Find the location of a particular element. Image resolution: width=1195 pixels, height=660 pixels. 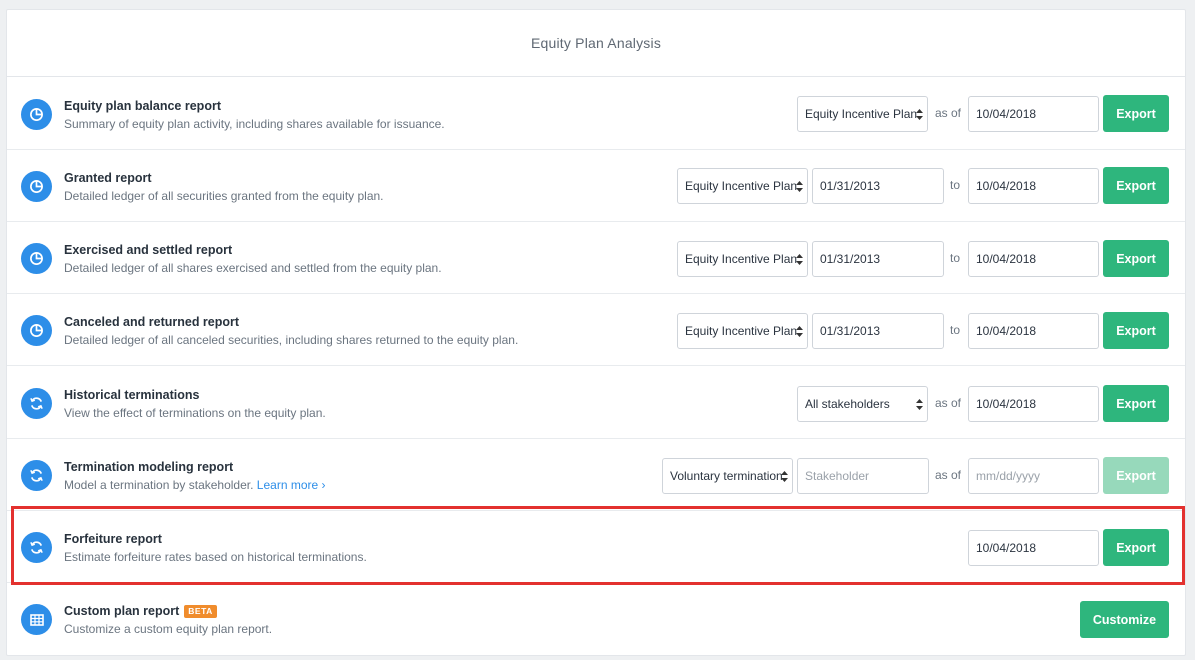

learn-more-link: Learn more › is located at coordinates (291, 485).